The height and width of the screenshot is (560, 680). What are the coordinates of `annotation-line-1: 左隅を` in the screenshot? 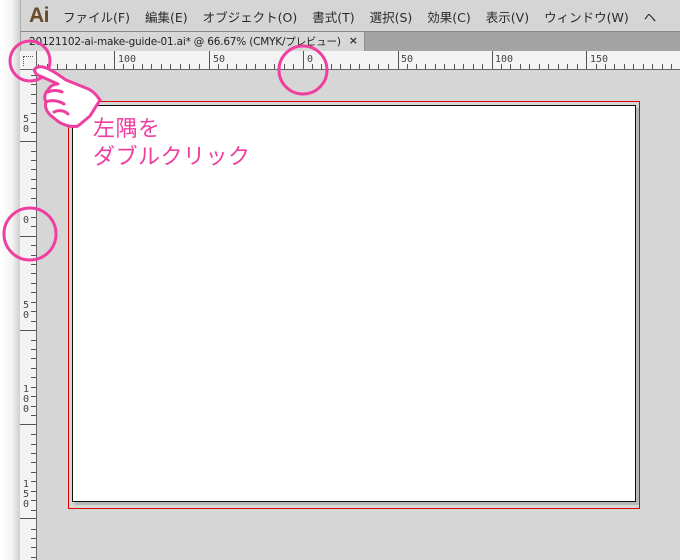 It's located at (127, 129).